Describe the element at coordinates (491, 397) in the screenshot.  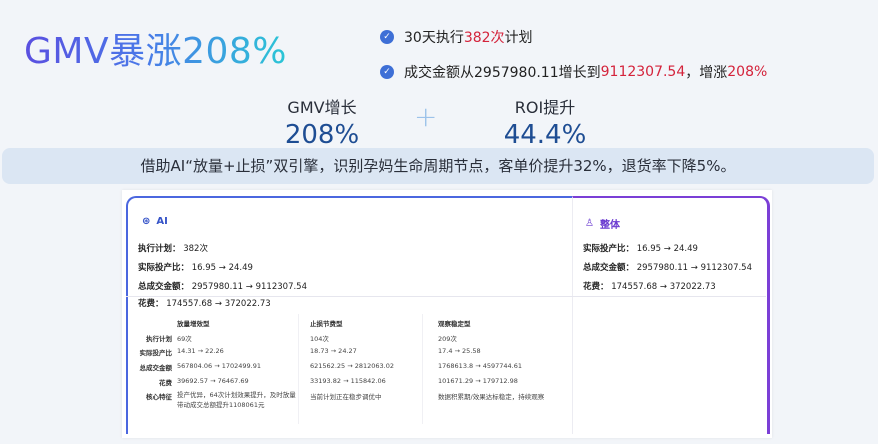
I see `table-cell: 数据积累期/效果达标稳定，持续观察` at that location.